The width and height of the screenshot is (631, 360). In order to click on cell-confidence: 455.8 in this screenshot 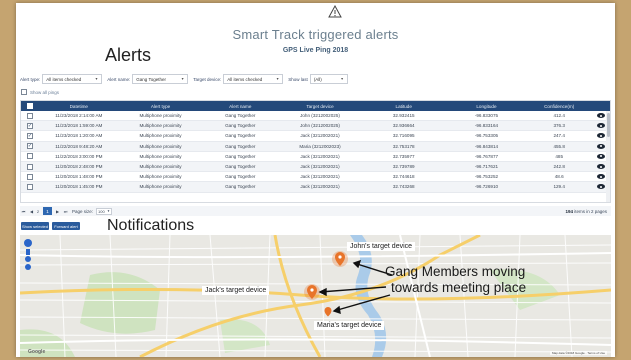, I will do `click(559, 146)`.